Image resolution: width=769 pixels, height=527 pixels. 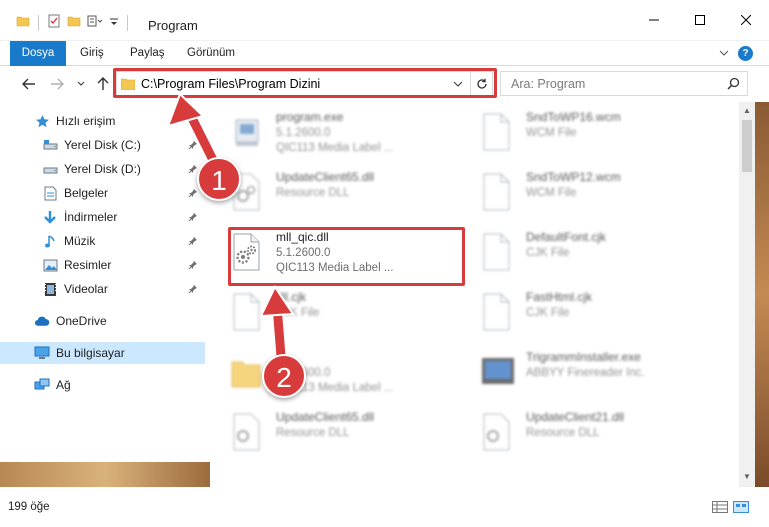 What do you see at coordinates (700, 20) in the screenshot?
I see `maximize-button` at bounding box center [700, 20].